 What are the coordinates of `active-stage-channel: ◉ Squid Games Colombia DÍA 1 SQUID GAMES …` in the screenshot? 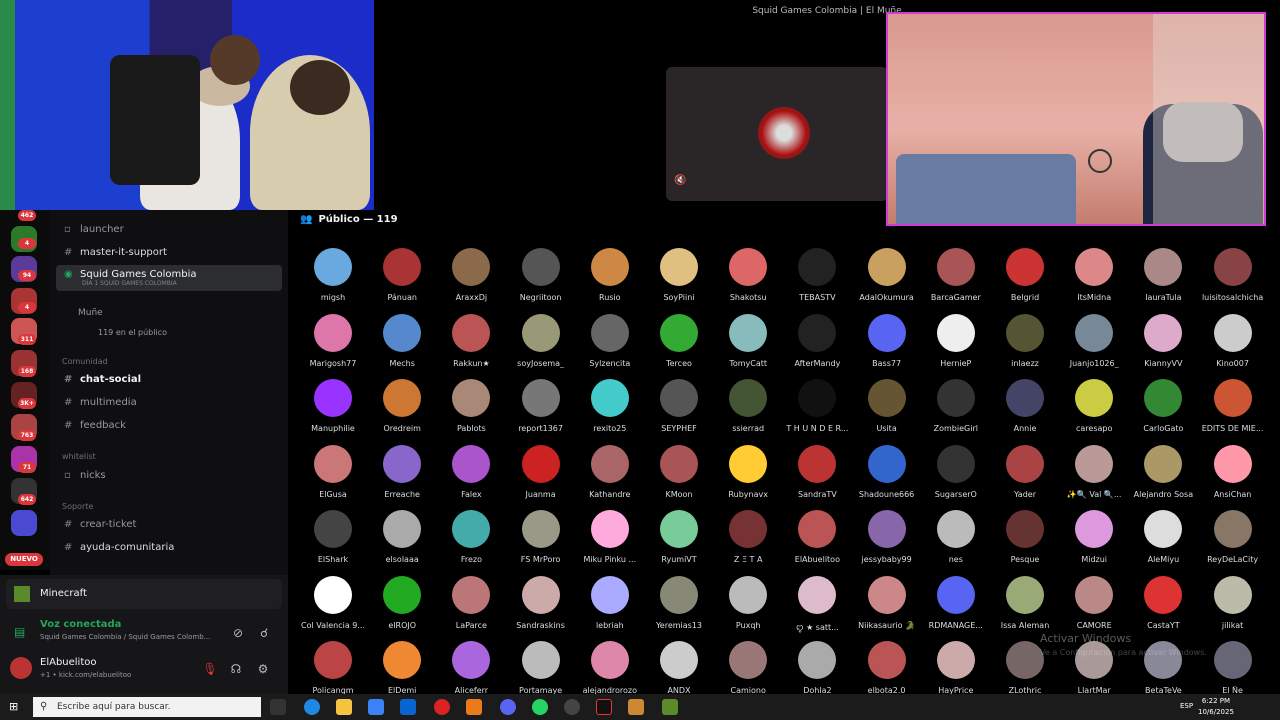 It's located at (169, 278).